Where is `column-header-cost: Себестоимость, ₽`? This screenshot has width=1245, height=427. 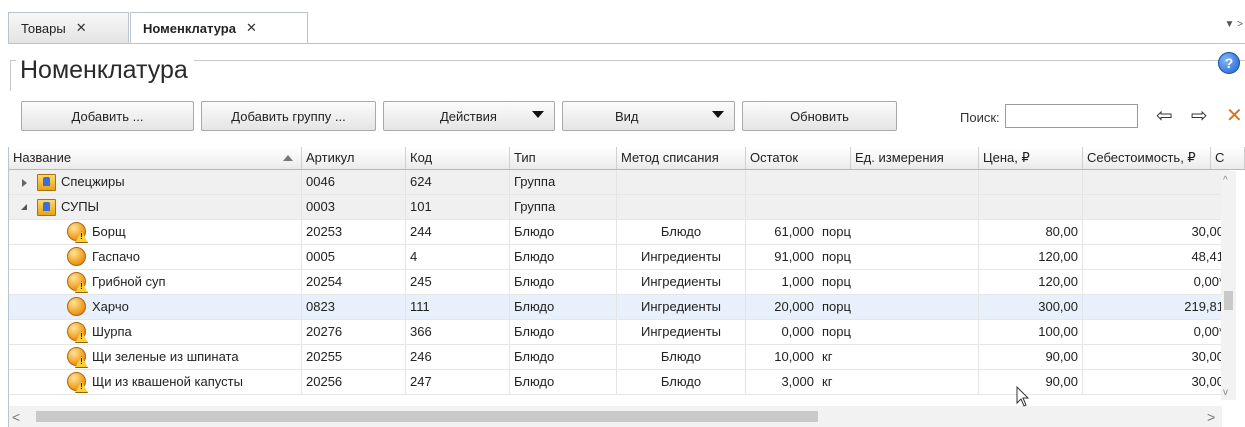
column-header-cost: Себестоимость, ₽ is located at coordinates (1147, 158).